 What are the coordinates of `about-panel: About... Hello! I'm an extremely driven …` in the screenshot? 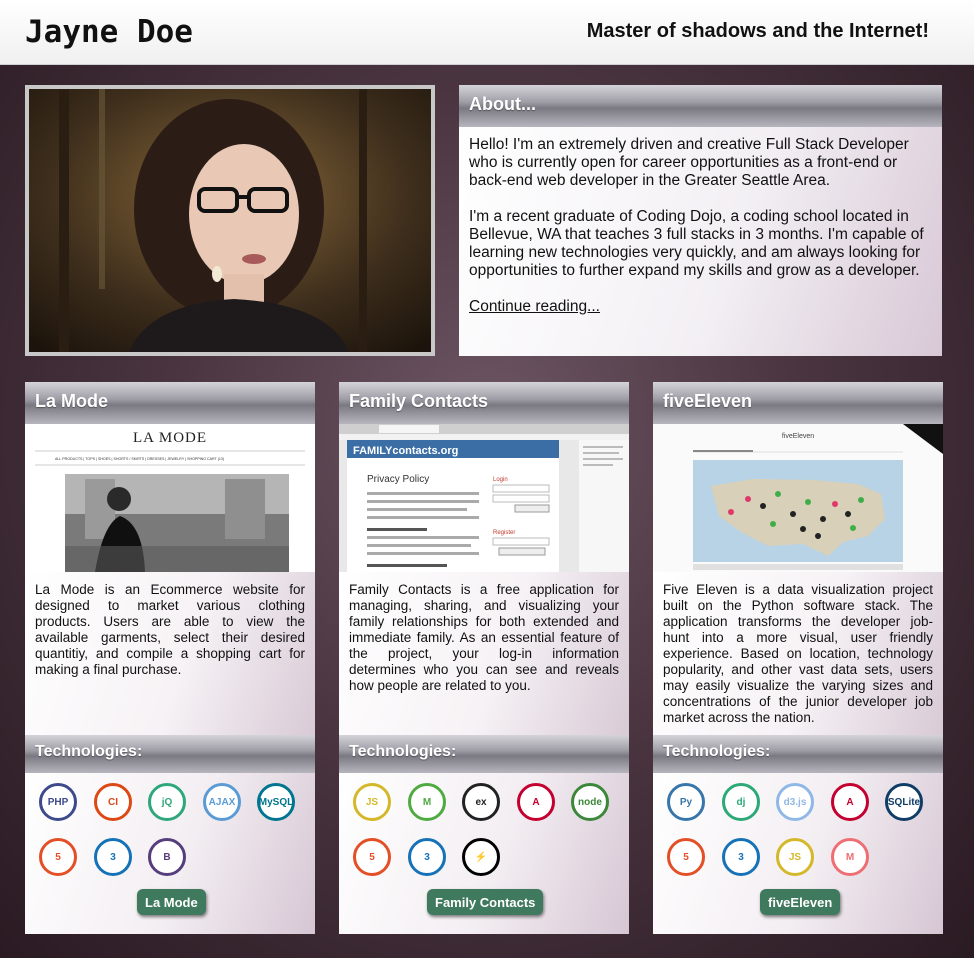 It's located at (700, 220).